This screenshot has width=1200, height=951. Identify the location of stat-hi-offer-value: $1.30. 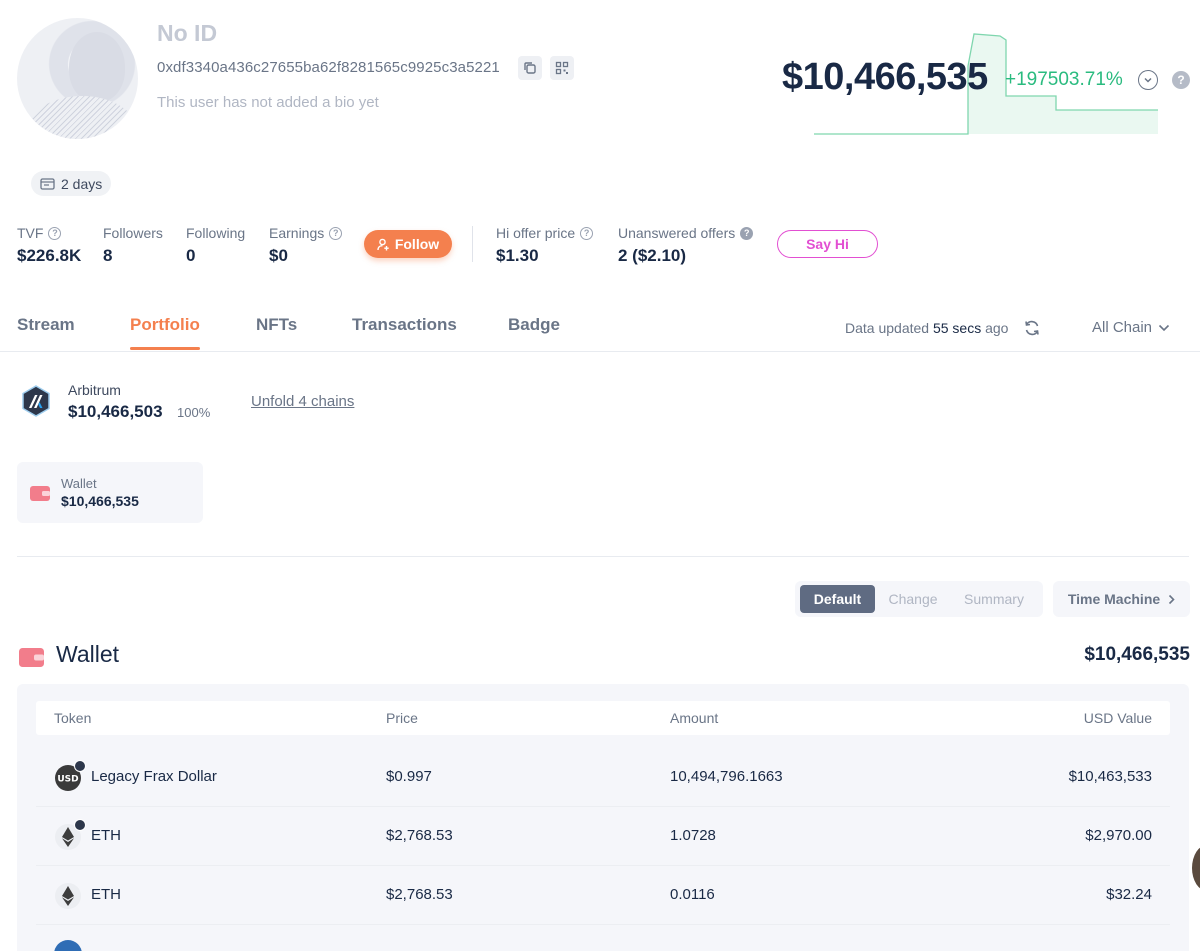
(517, 255).